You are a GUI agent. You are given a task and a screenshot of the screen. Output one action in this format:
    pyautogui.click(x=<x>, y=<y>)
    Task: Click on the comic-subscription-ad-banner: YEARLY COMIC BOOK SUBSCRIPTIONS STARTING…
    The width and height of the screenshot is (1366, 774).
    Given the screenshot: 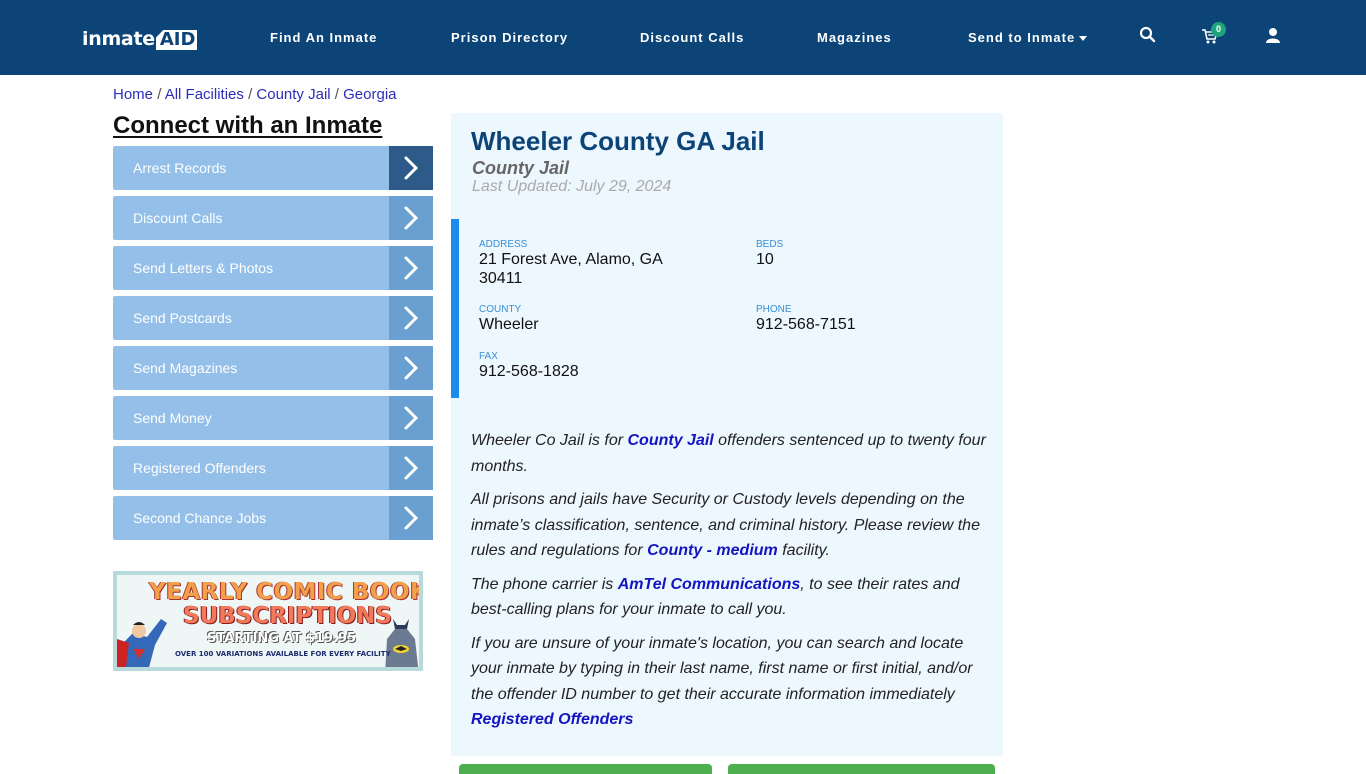 What is the action you would take?
    pyautogui.click(x=268, y=621)
    